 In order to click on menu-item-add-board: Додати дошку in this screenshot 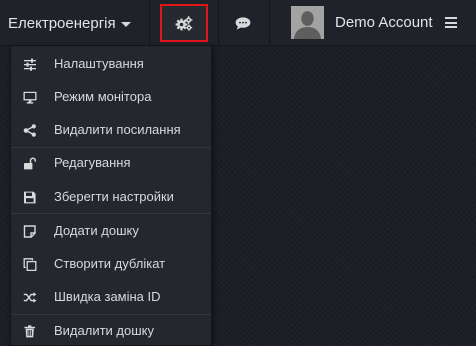, I will do `click(111, 231)`.